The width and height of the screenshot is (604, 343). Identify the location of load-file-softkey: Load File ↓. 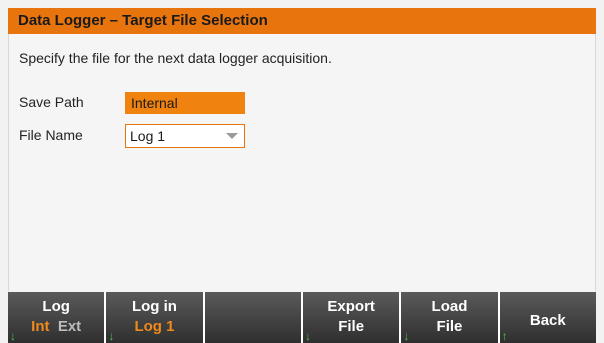
(450, 317).